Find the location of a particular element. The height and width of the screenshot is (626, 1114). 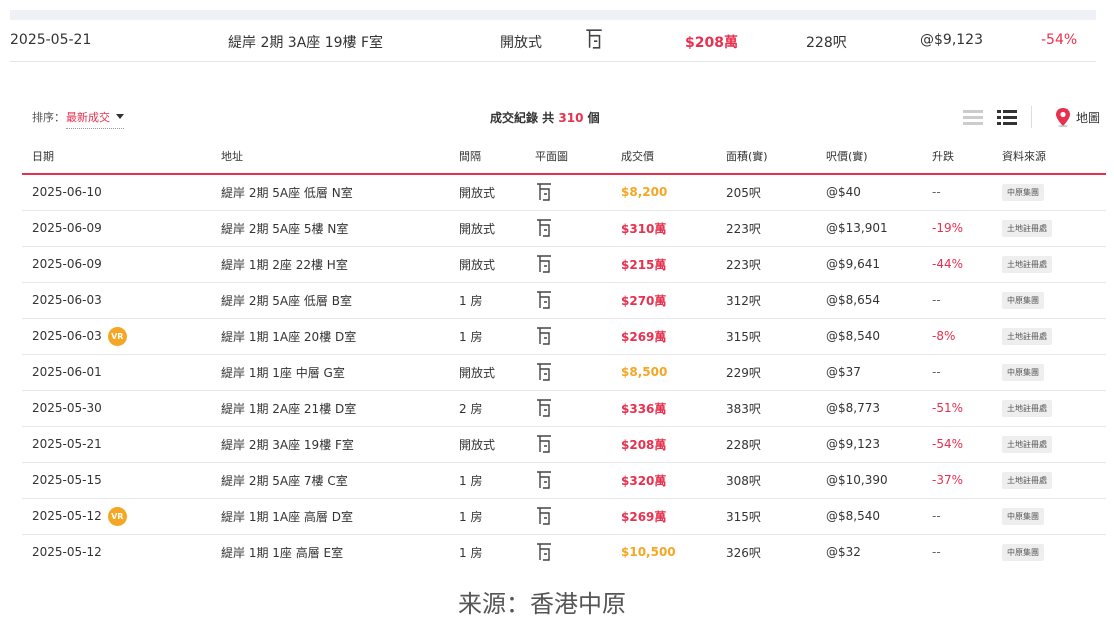

cell-price: $208萬 is located at coordinates (663, 444).